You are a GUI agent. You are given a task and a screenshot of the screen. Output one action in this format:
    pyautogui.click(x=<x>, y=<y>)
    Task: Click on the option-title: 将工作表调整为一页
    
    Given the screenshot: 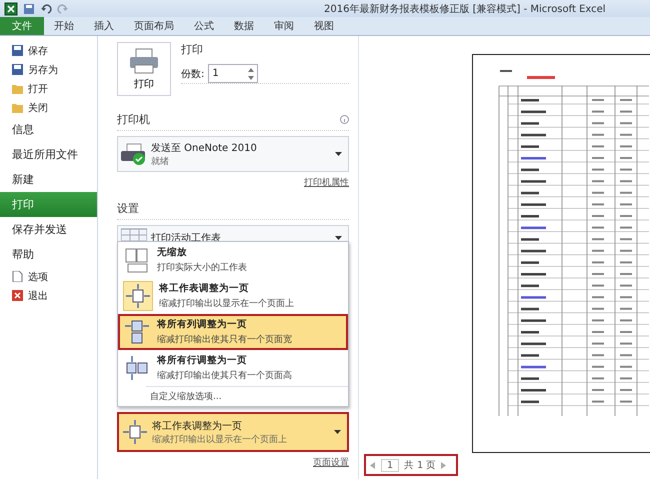 What is the action you would take?
    pyautogui.click(x=204, y=288)
    